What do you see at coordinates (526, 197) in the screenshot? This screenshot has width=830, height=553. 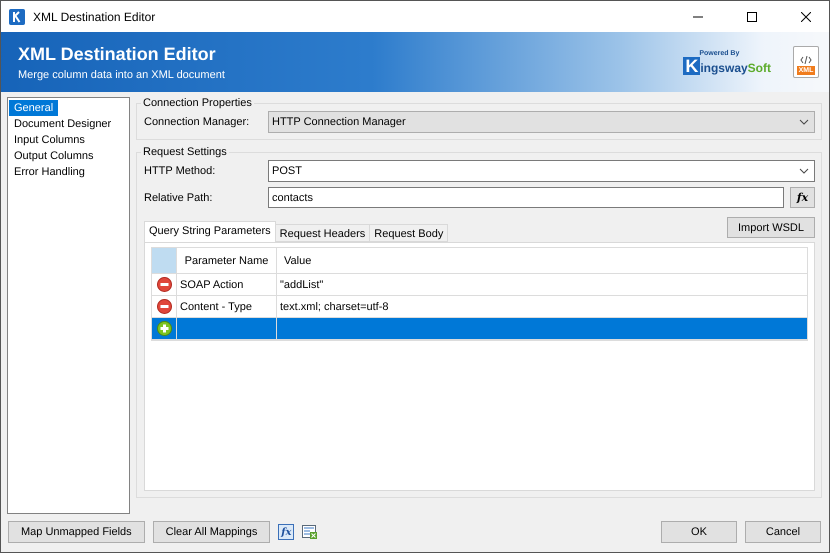 I see `path-input: contacts` at bounding box center [526, 197].